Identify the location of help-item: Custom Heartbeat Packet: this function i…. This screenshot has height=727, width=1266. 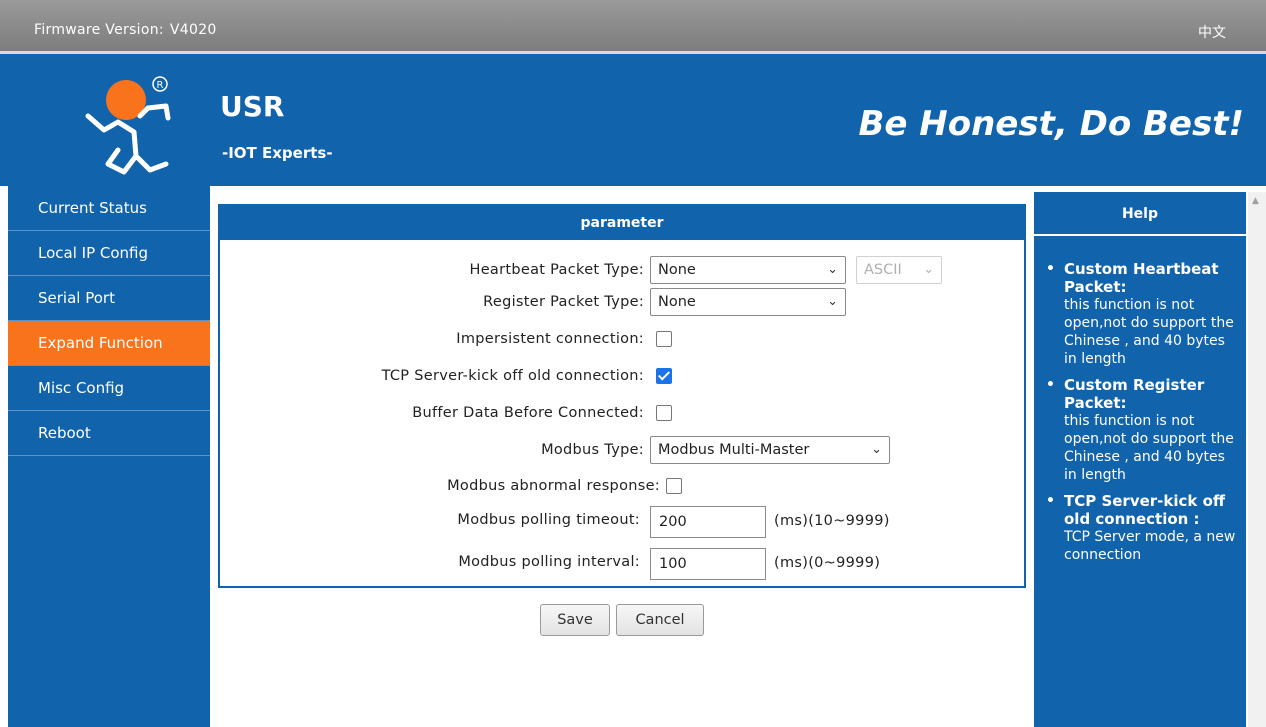
(1139, 314).